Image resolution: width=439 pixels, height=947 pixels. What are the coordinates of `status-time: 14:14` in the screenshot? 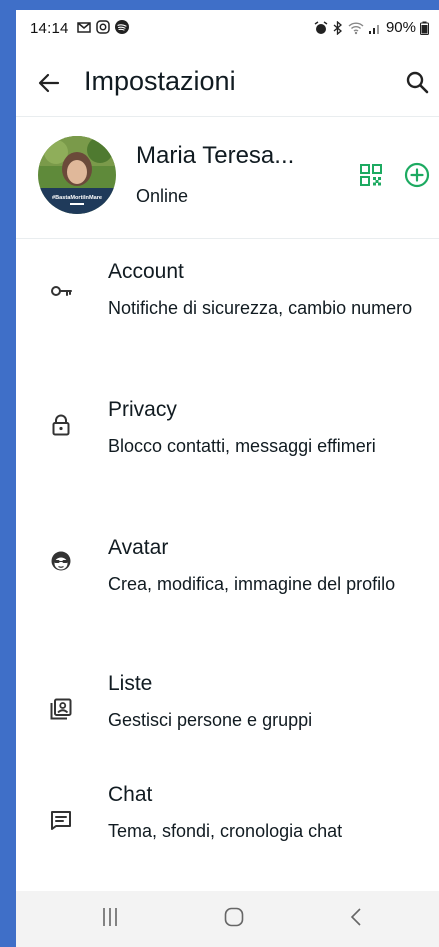 It's located at (49, 28).